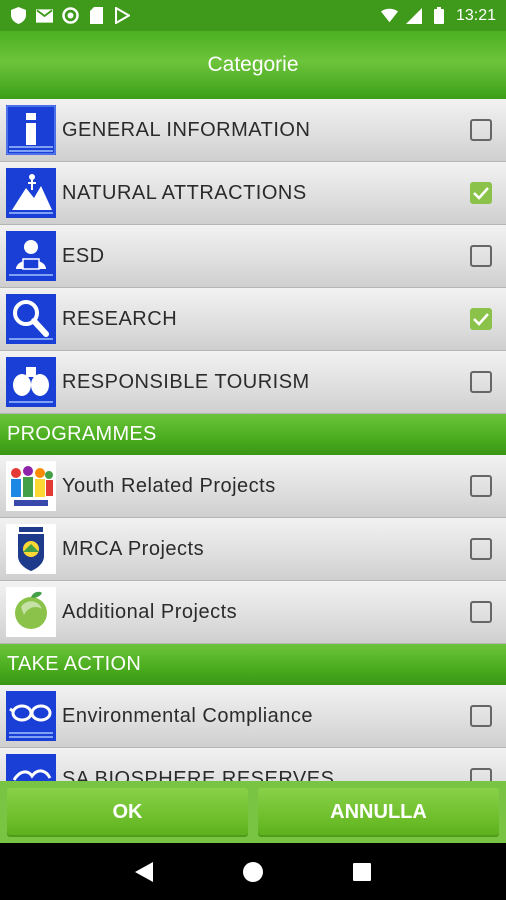  What do you see at coordinates (253, 256) in the screenshot?
I see `list-item: ESD` at bounding box center [253, 256].